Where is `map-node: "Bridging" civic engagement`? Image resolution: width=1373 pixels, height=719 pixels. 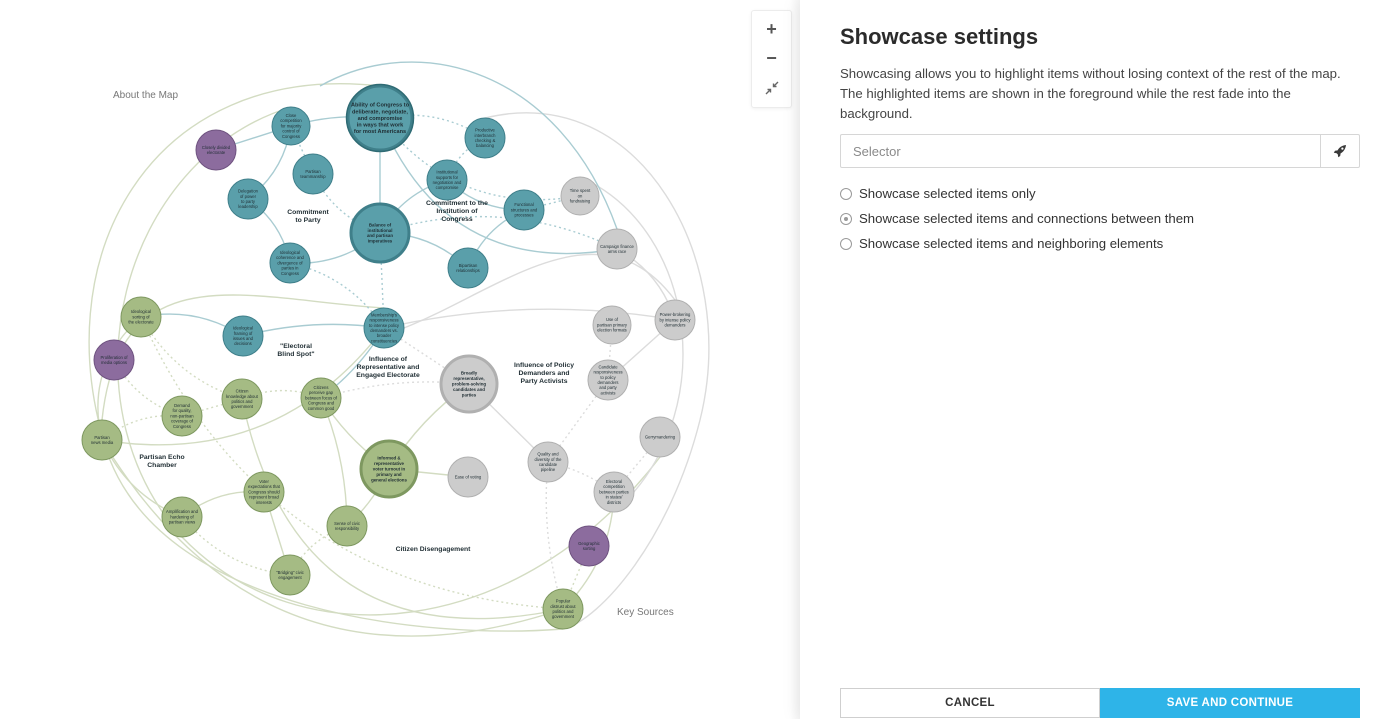
map-node: "Bridging" civic engagement is located at coordinates (290, 575).